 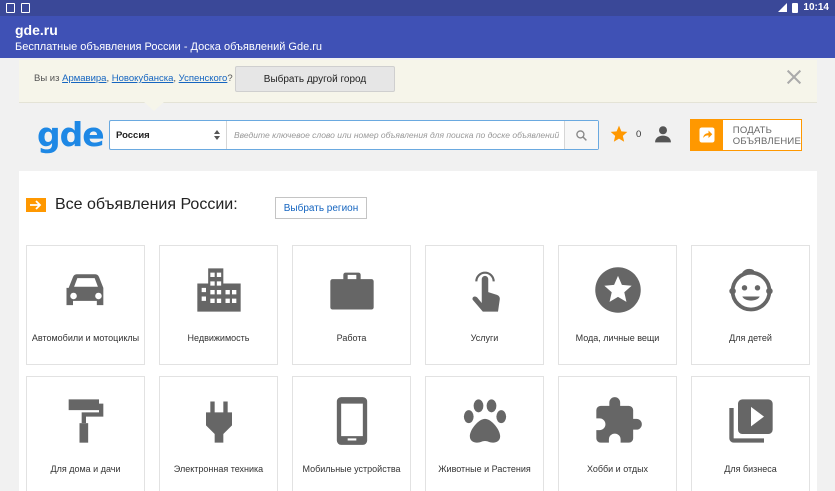 I want to click on category-tile-jobs: Работа, so click(x=351, y=305).